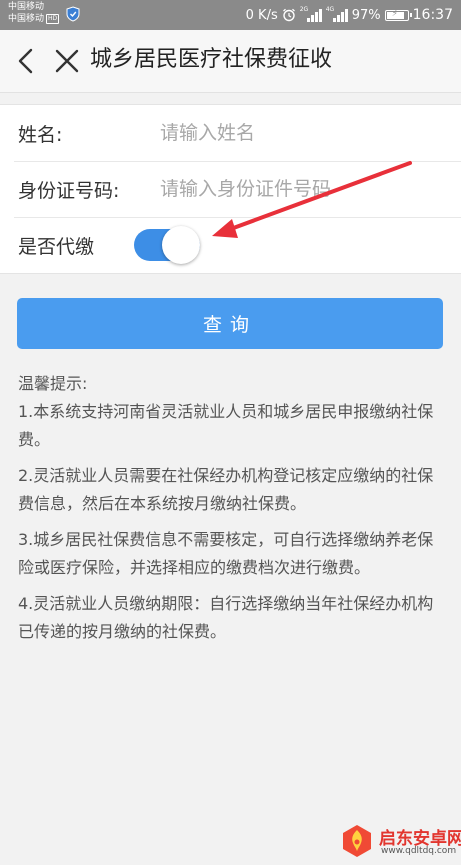 The width and height of the screenshot is (461, 865). What do you see at coordinates (357, 841) in the screenshot?
I see `watermark-logo-icon` at bounding box center [357, 841].